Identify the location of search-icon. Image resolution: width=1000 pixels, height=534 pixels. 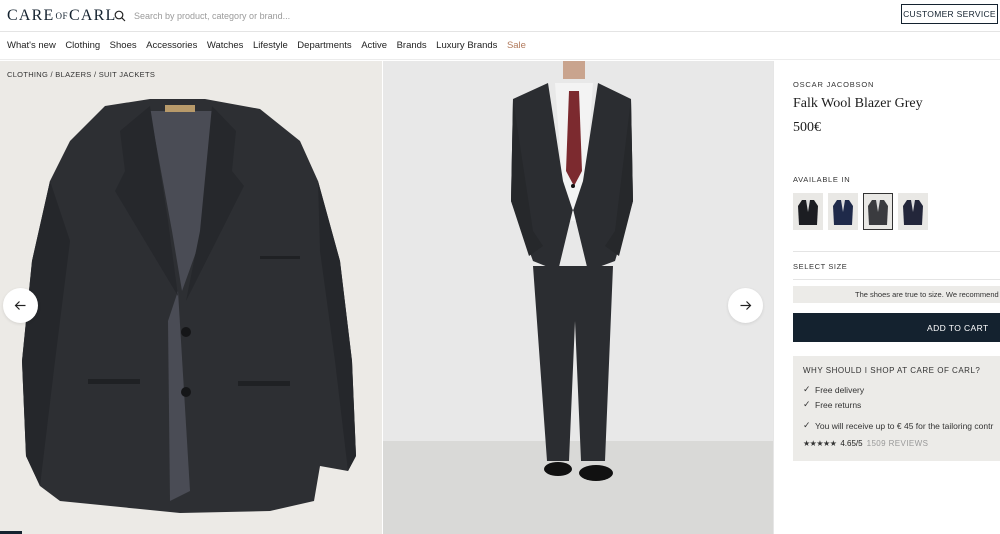
(120, 16).